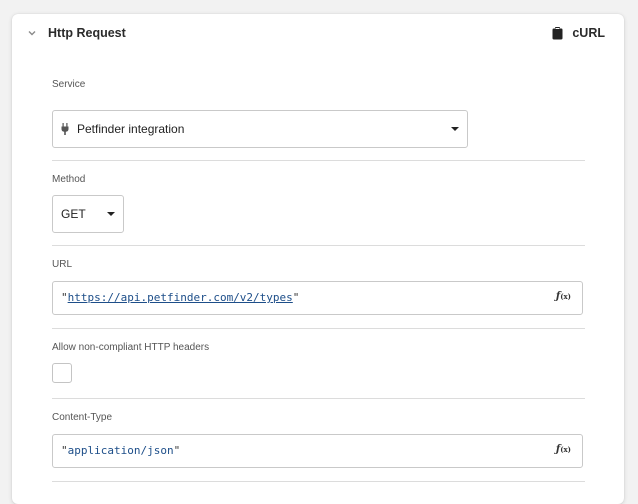  Describe the element at coordinates (260, 129) in the screenshot. I see `service-select: Petfinder integration` at that location.